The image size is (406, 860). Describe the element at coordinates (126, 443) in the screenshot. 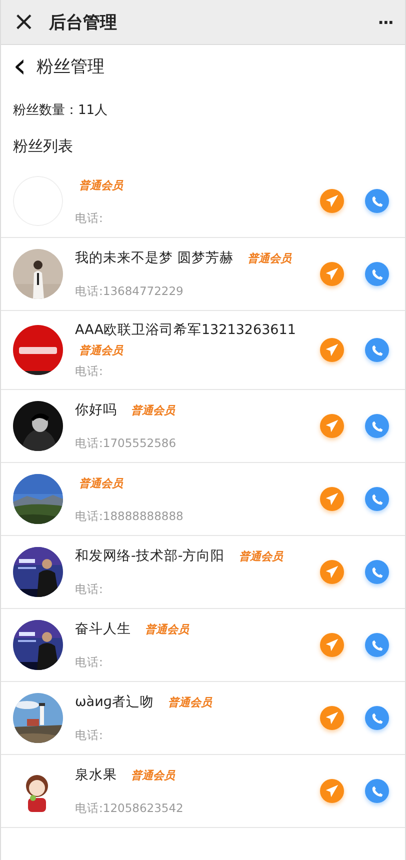

I see `phone-number: 电话:1705552586` at that location.